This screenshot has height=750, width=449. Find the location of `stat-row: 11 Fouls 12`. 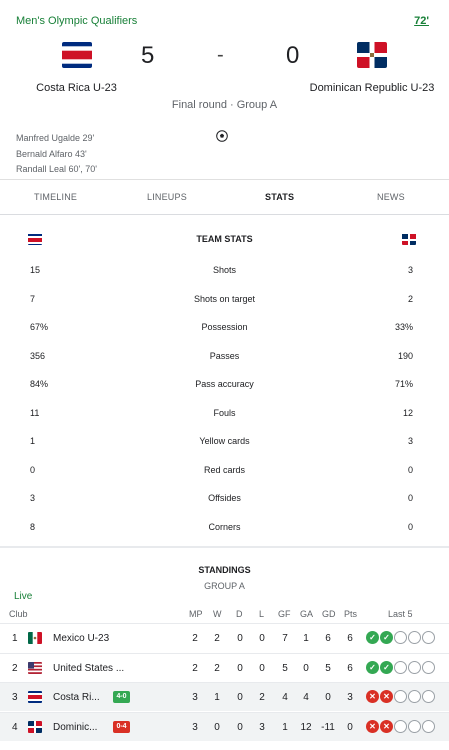

stat-row: 11 Fouls 12 is located at coordinates (224, 415).